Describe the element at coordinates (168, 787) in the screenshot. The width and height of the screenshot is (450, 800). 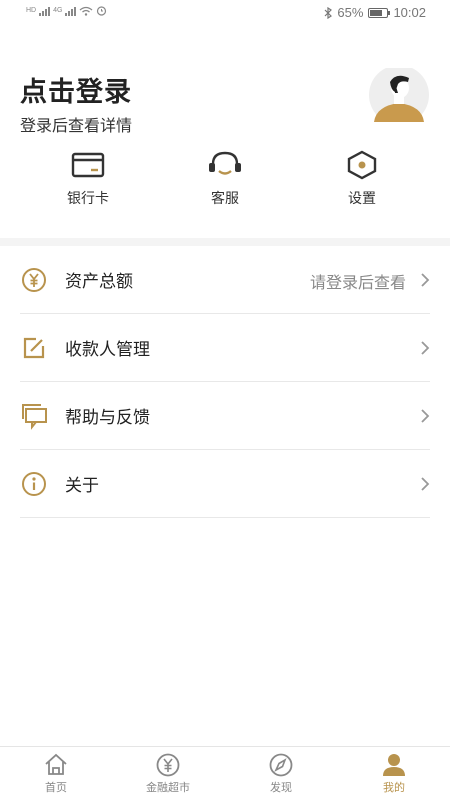
I see `tab-label: 金融超市` at that location.